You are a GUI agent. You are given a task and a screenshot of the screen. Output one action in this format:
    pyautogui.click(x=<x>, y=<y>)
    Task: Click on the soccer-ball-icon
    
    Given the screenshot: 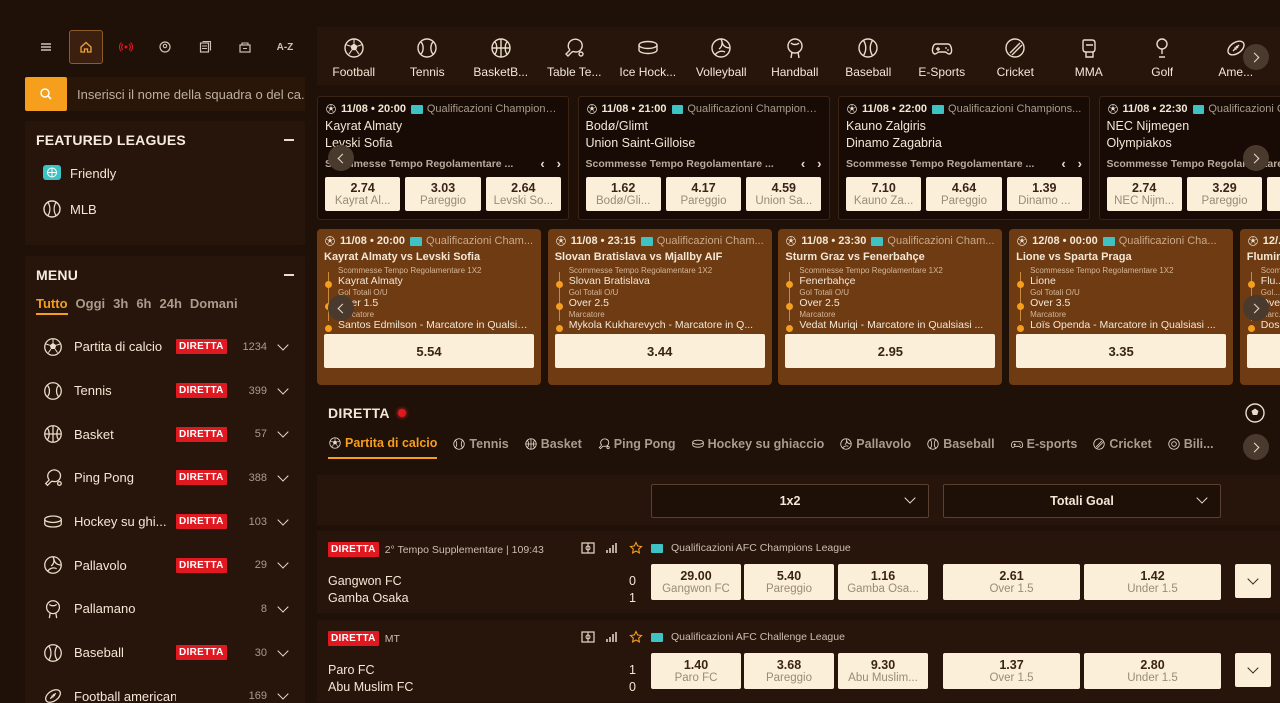 What is the action you would take?
    pyautogui.click(x=1255, y=413)
    